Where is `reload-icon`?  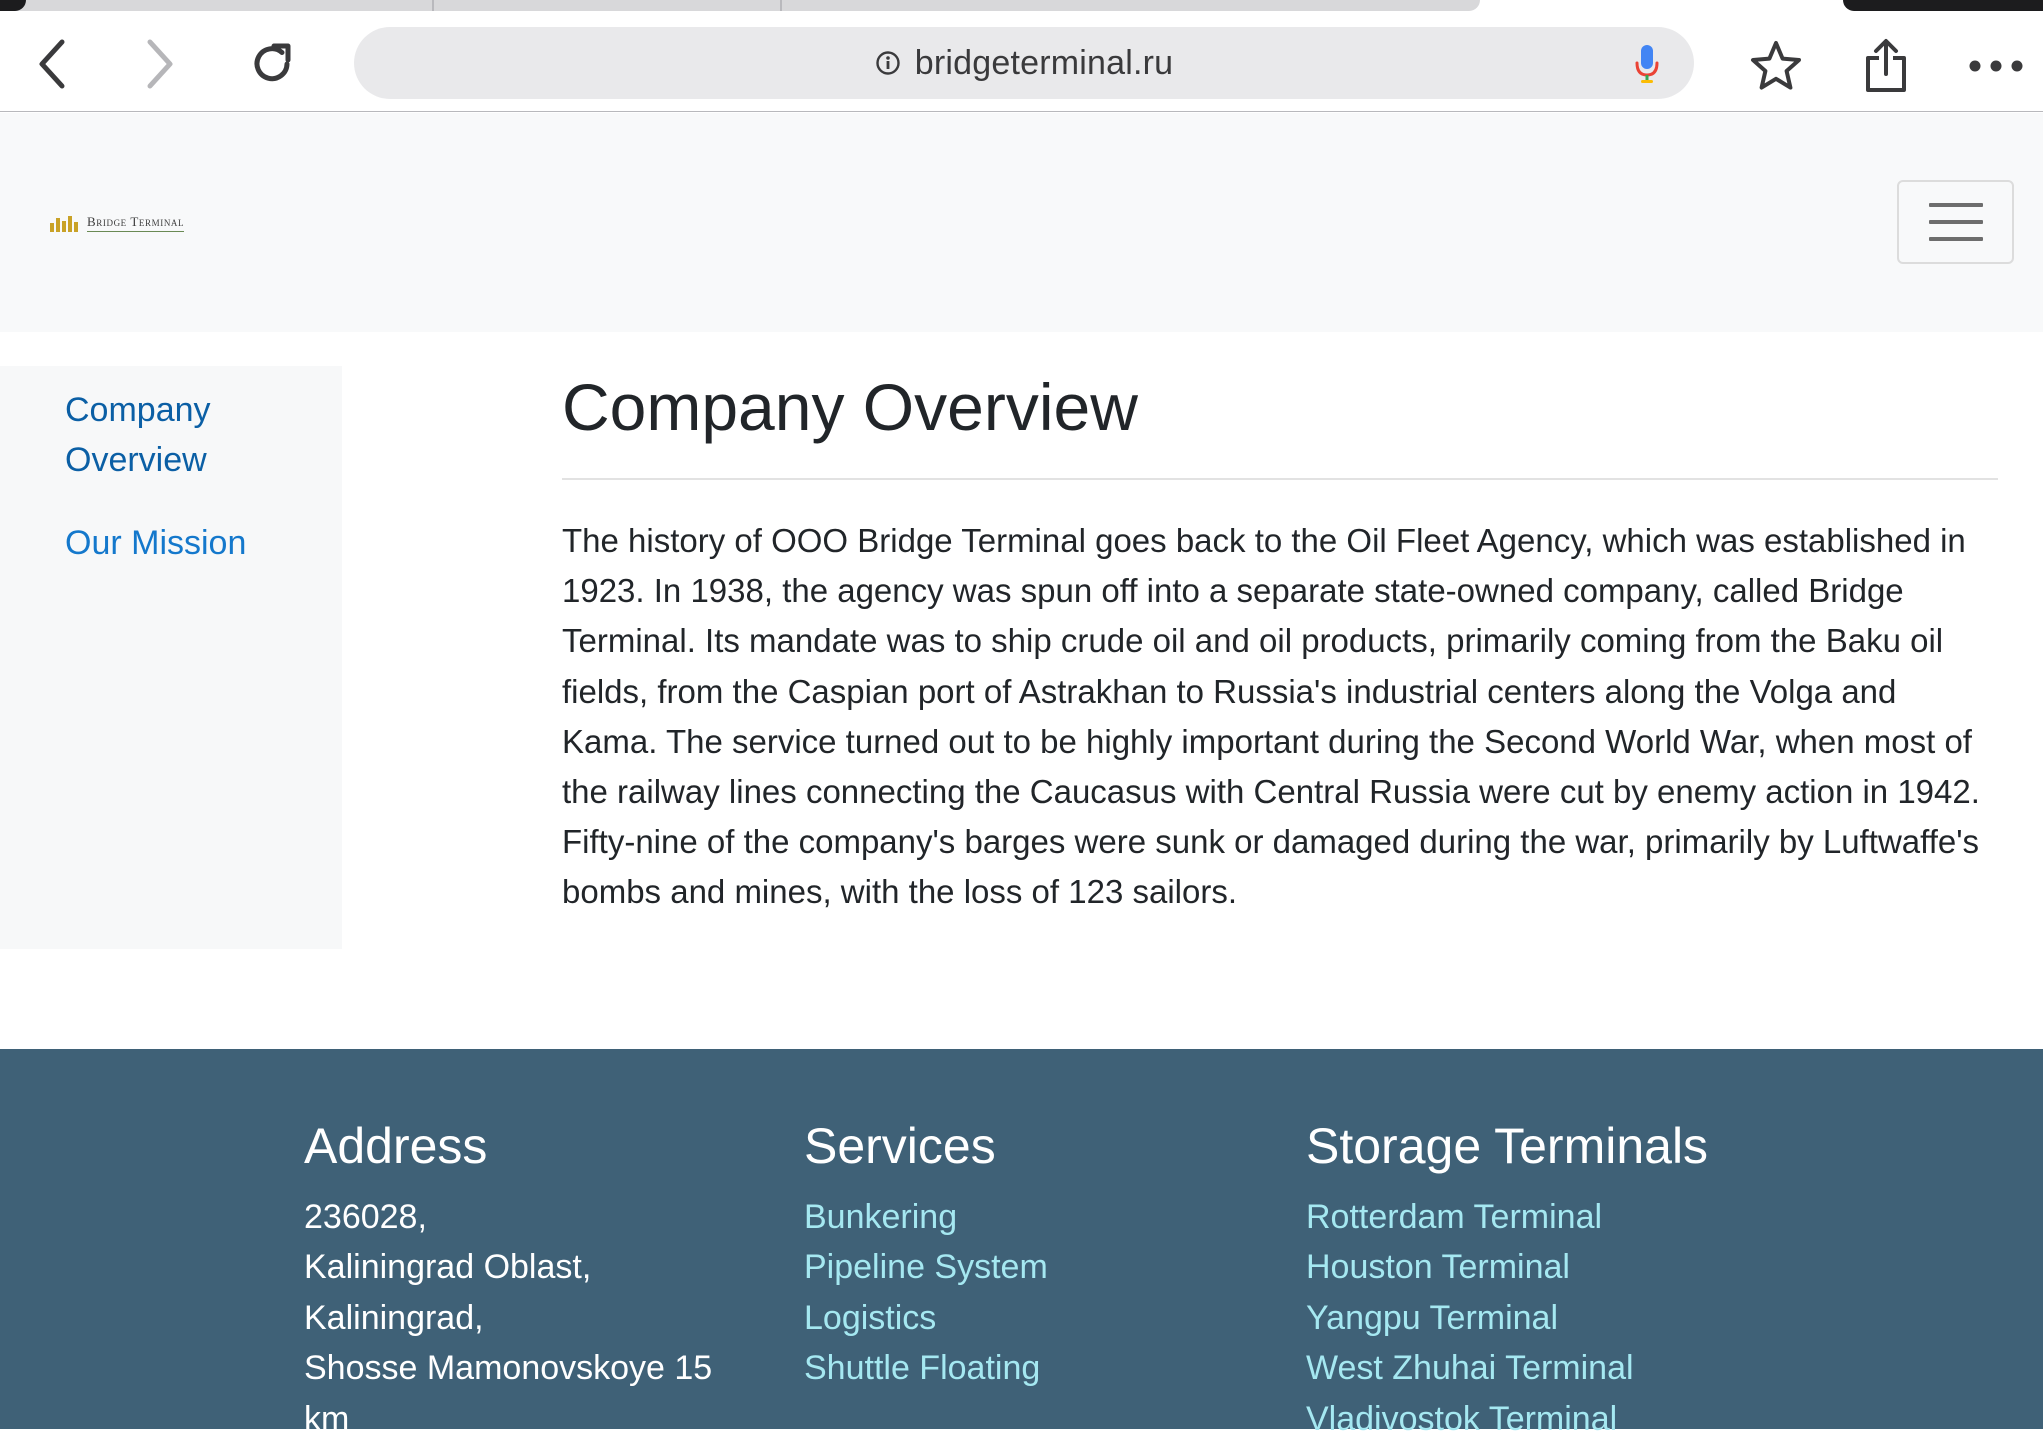
reload-icon is located at coordinates (272, 62).